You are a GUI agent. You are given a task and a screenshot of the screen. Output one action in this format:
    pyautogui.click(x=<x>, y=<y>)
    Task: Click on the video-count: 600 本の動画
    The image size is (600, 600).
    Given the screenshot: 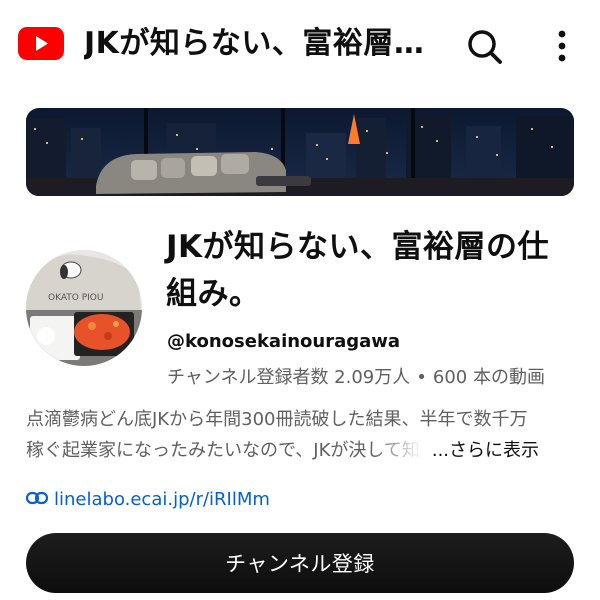 What is the action you would take?
    pyautogui.click(x=488, y=377)
    